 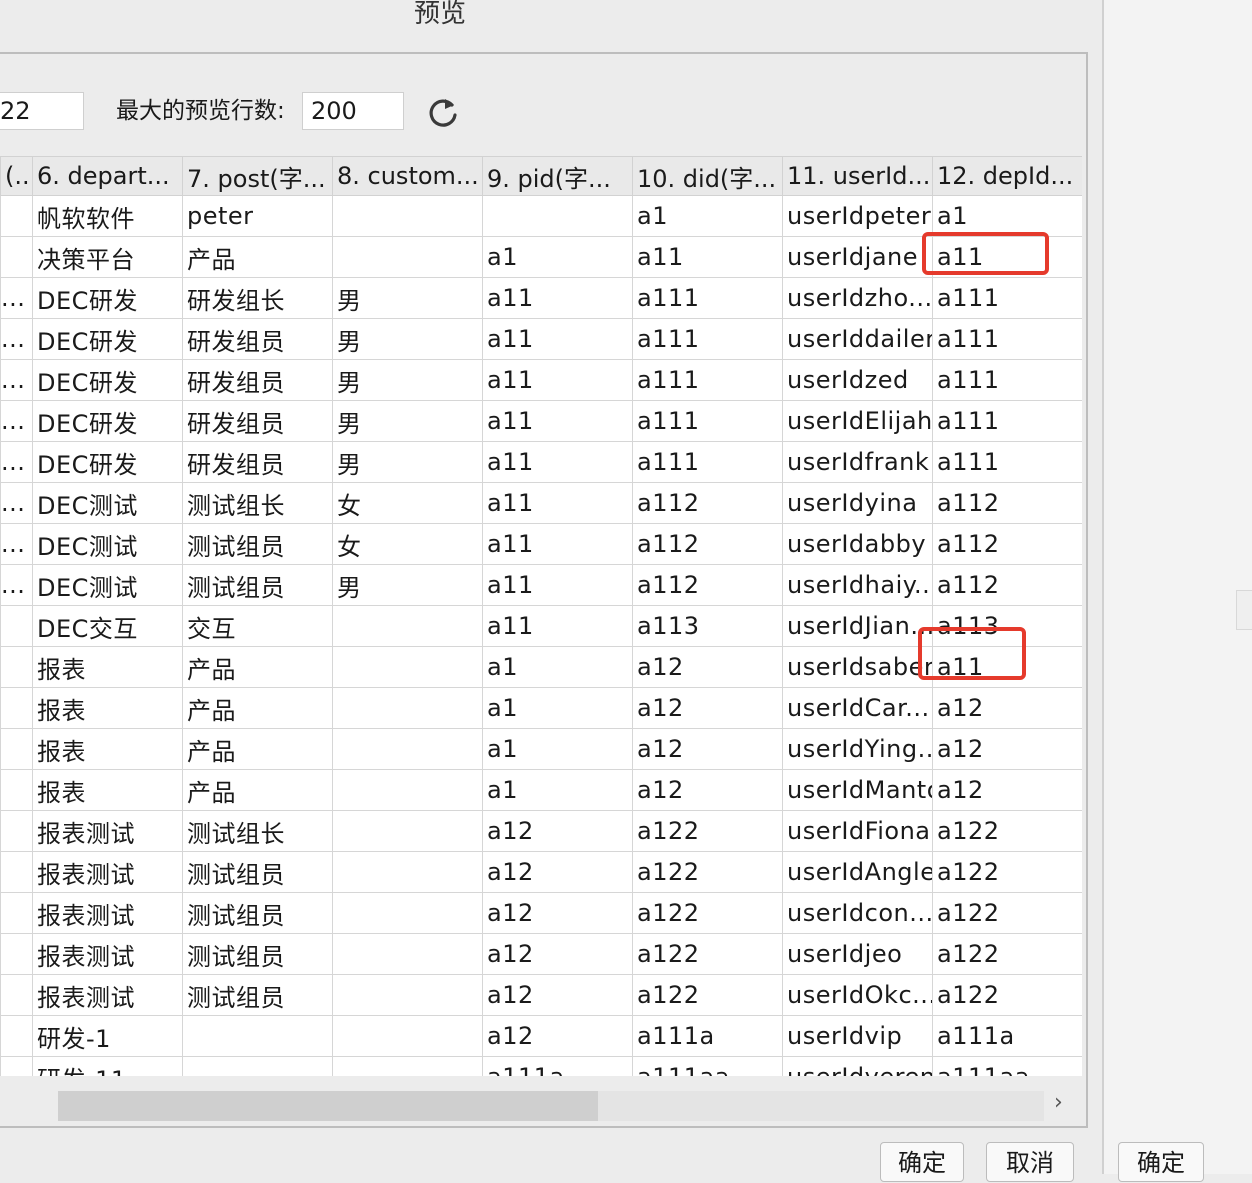 What do you see at coordinates (1244, 610) in the screenshot?
I see `side-tab` at bounding box center [1244, 610].